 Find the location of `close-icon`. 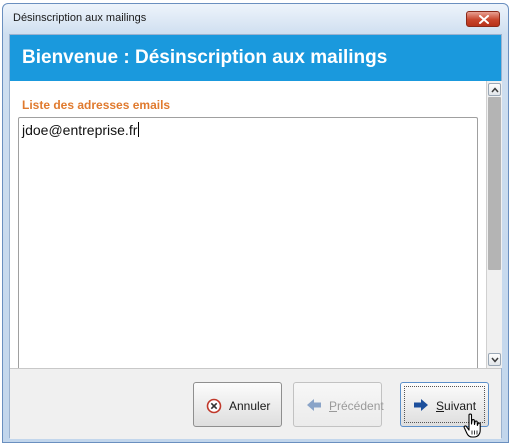

close-icon is located at coordinates (484, 19).